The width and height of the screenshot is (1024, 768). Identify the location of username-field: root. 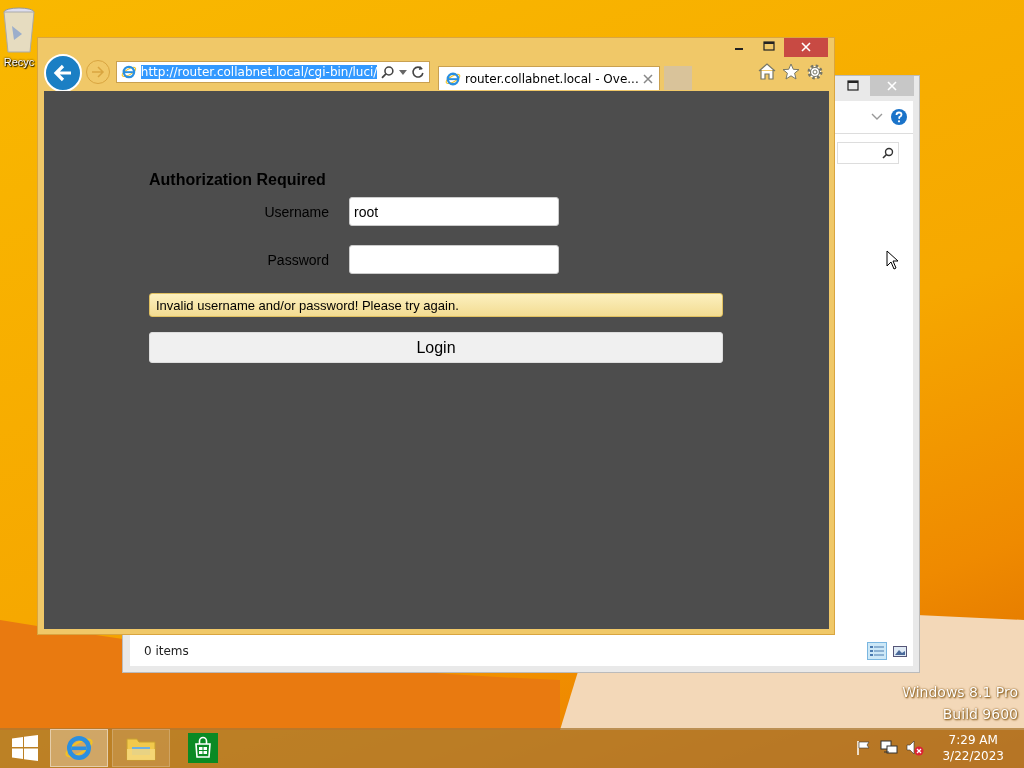
(454, 211).